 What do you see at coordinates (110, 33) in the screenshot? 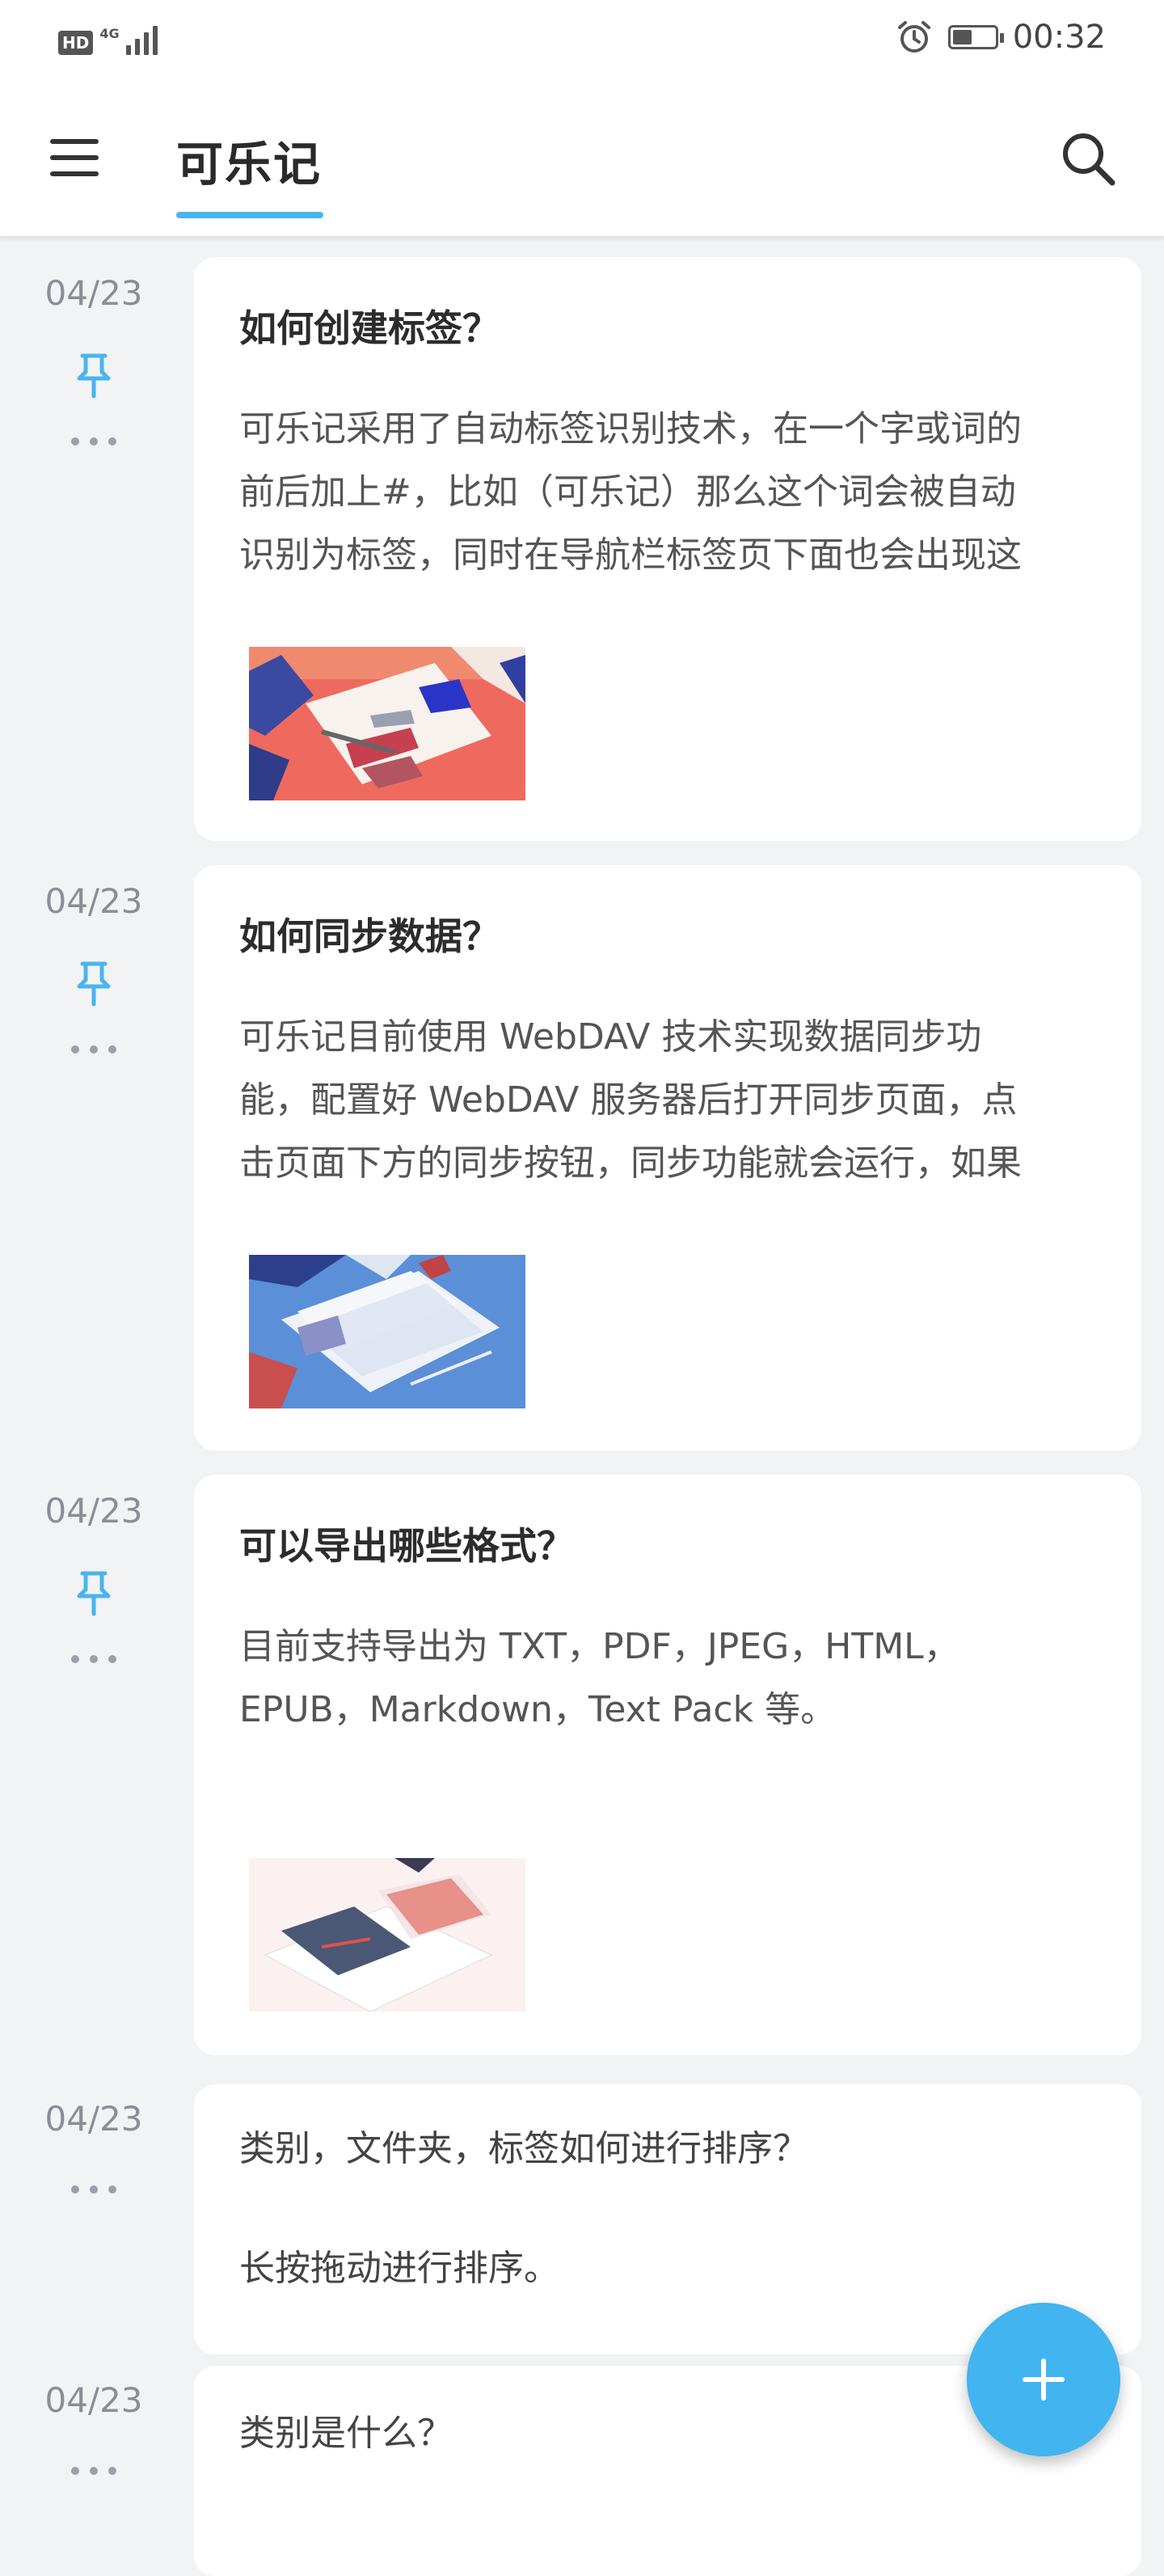
I see `network-type: 4G` at bounding box center [110, 33].